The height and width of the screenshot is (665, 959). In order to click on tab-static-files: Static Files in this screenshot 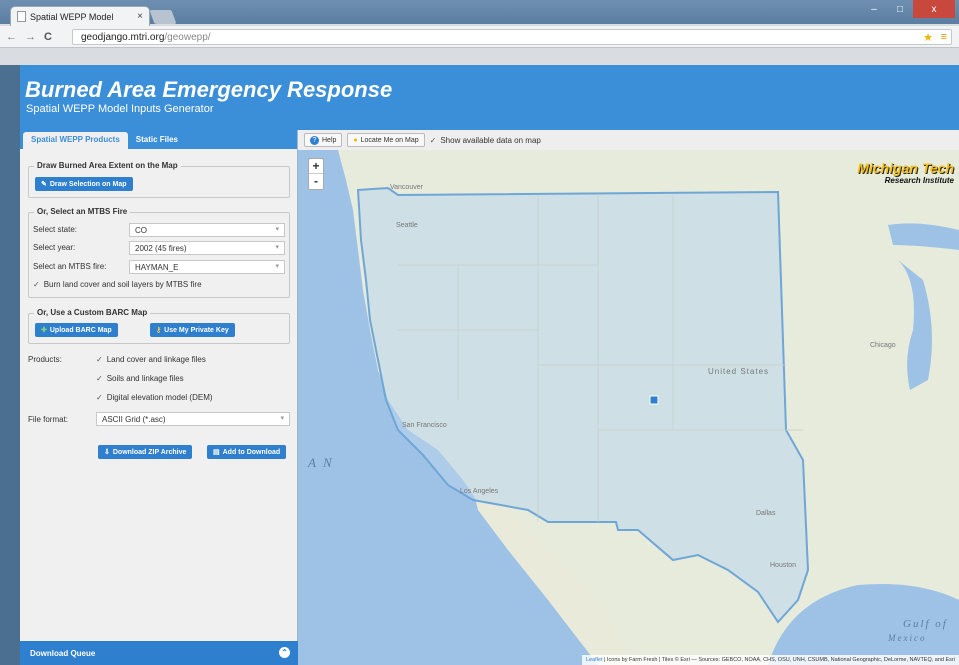, I will do `click(157, 140)`.